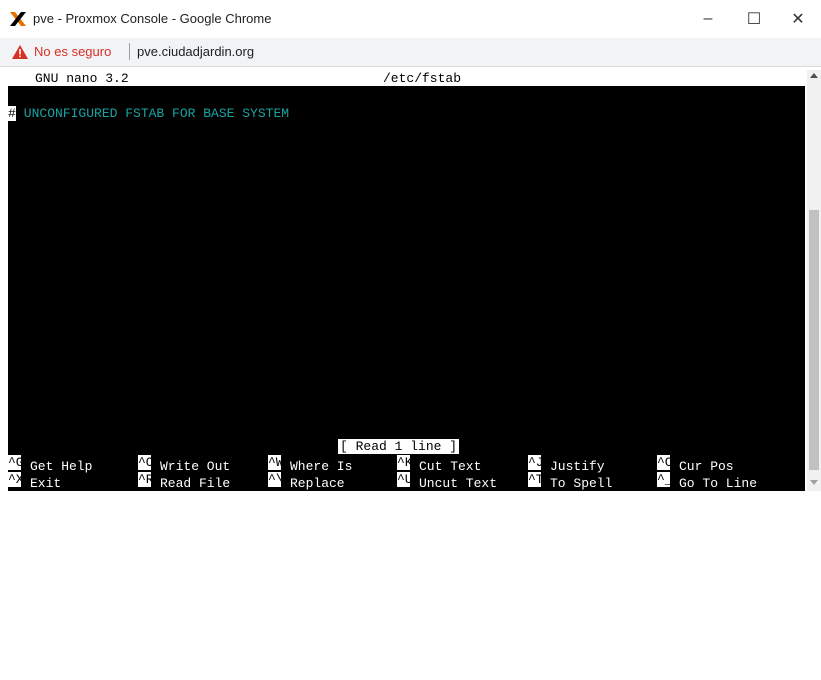  I want to click on shortcut-write-out: ^O Write Out, so click(184, 464).